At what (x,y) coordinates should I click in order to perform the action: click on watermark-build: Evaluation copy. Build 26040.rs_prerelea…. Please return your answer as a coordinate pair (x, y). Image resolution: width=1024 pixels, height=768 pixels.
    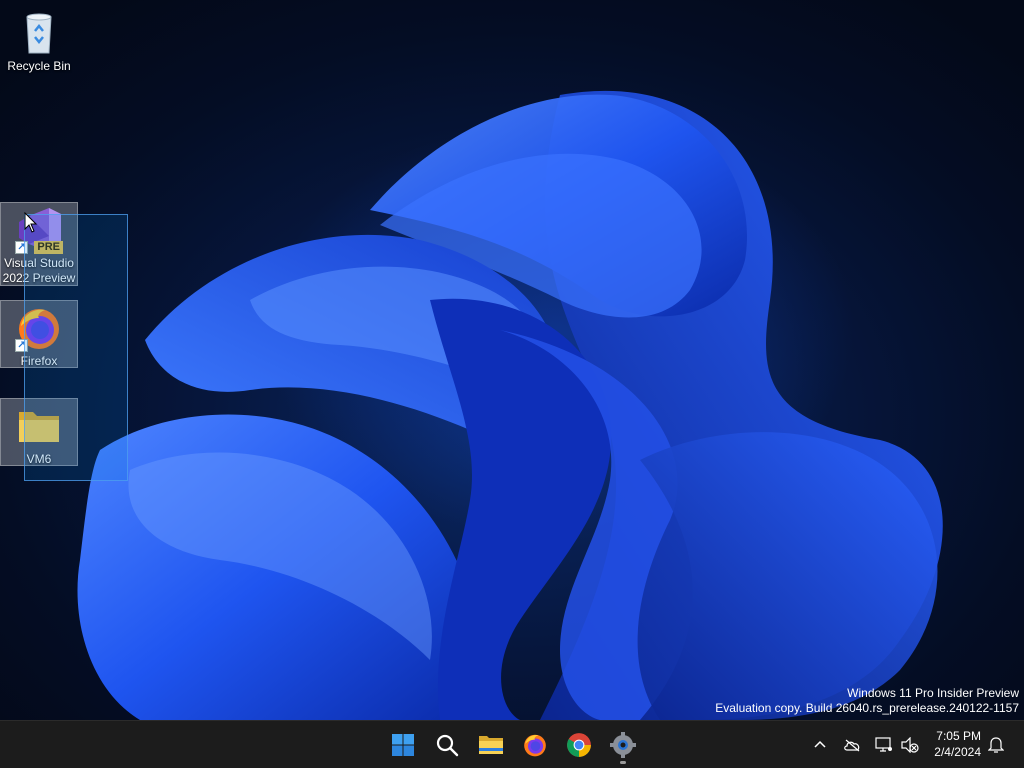
    Looking at the image, I should click on (867, 708).